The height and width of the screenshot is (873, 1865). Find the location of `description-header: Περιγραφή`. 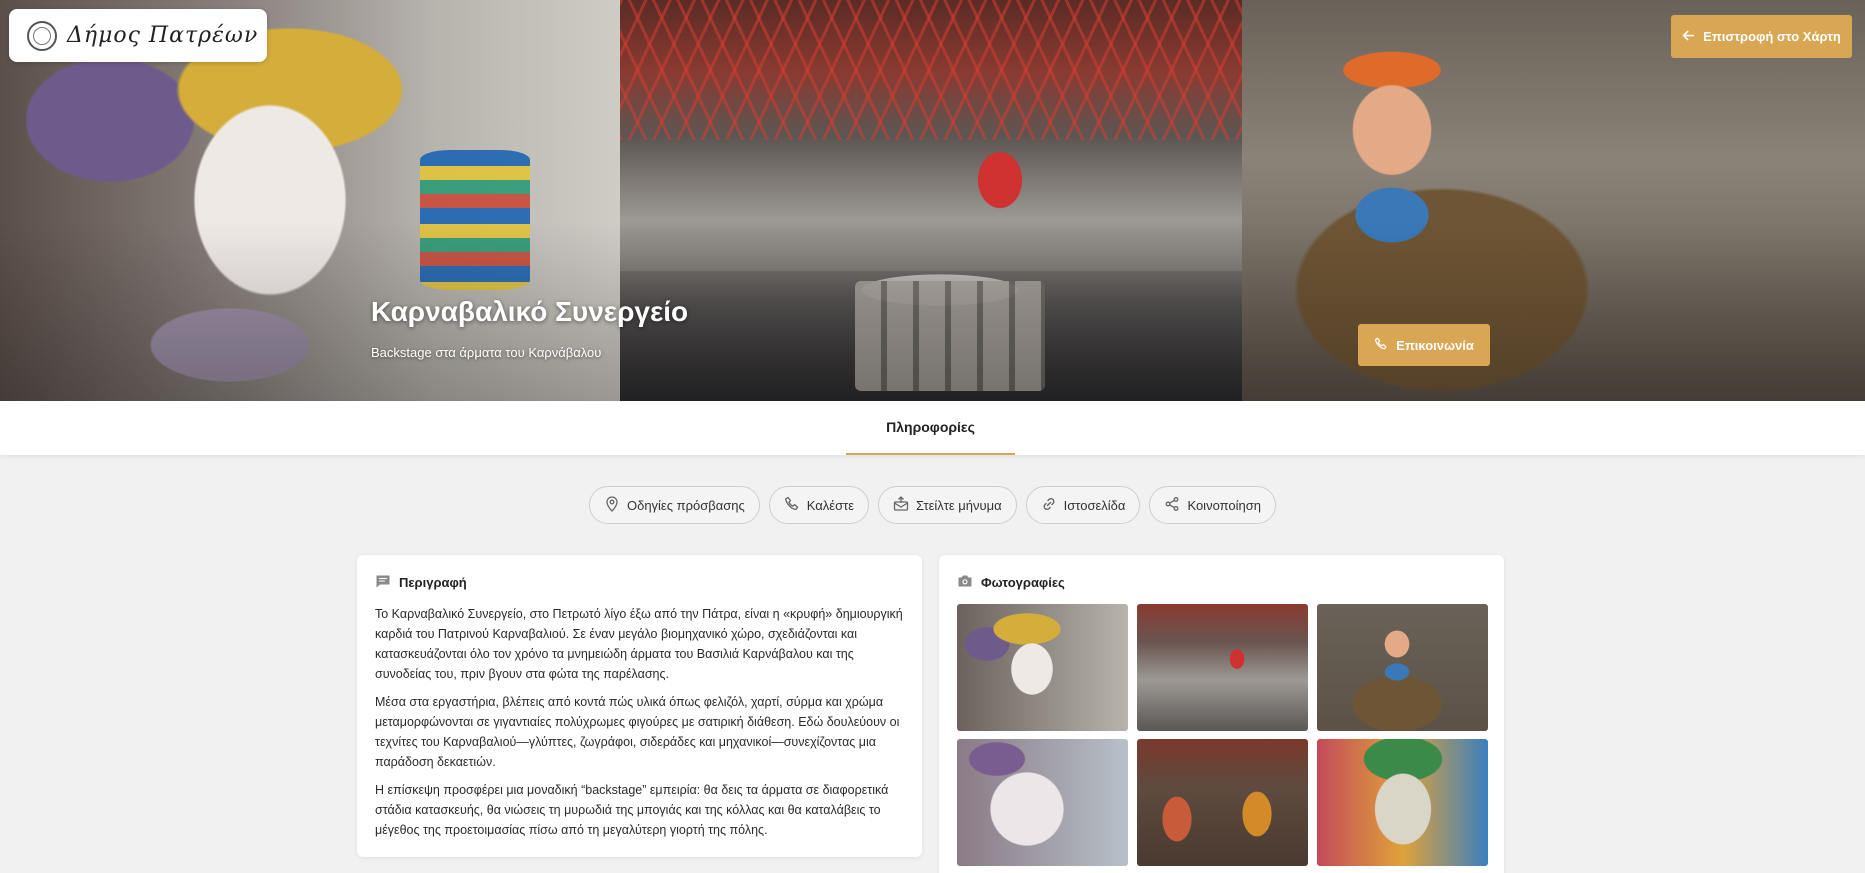

description-header: Περιγραφή is located at coordinates (639, 582).